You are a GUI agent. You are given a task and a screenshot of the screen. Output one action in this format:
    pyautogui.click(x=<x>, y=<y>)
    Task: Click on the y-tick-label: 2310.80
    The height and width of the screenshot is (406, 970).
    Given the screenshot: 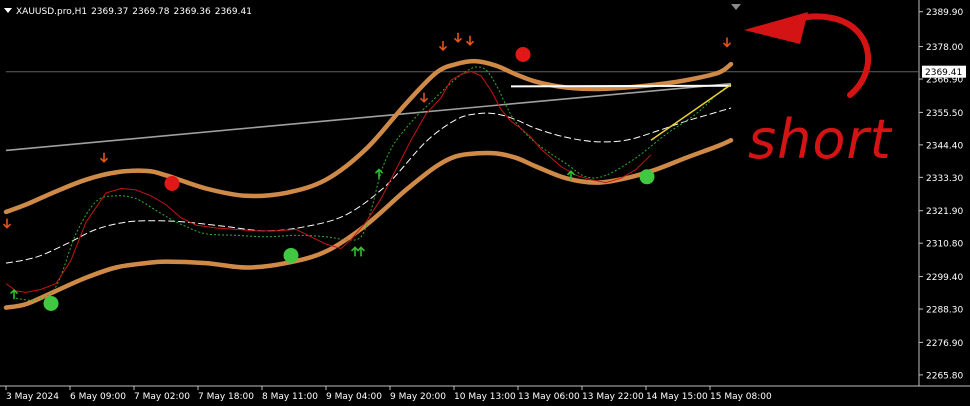 What is the action you would take?
    pyautogui.click(x=944, y=245)
    